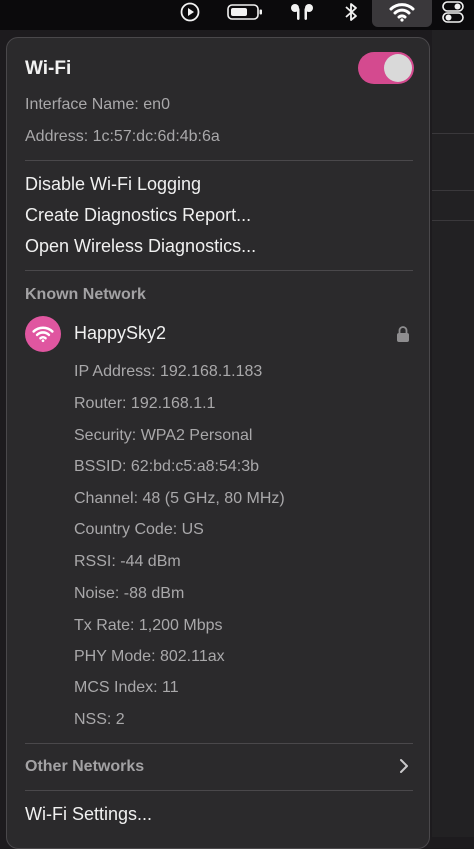  Describe the element at coordinates (404, 768) in the screenshot. I see `chevron-right-icon` at that location.